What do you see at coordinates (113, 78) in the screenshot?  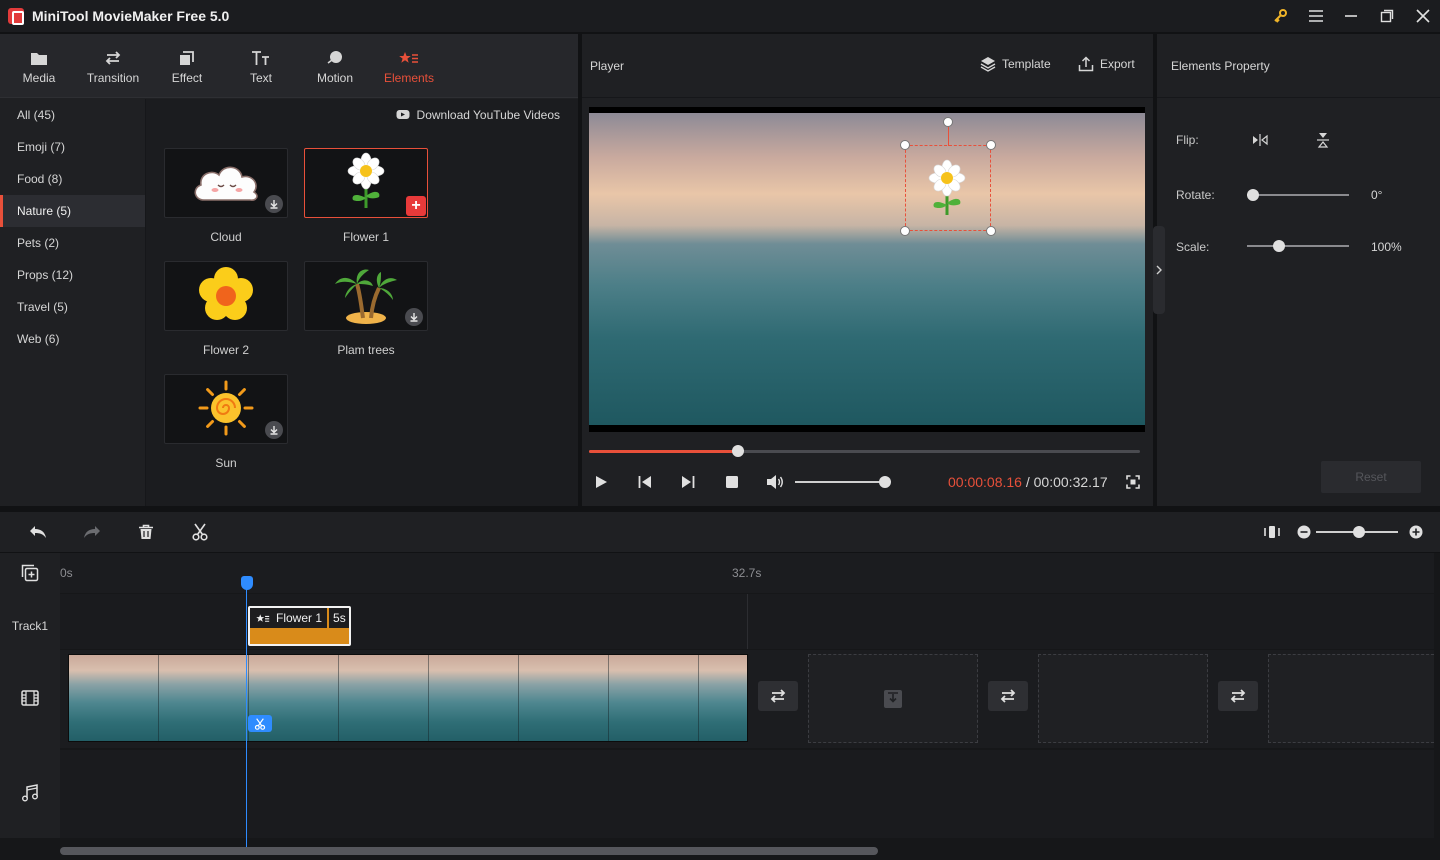 I see `tab-label: Transition` at bounding box center [113, 78].